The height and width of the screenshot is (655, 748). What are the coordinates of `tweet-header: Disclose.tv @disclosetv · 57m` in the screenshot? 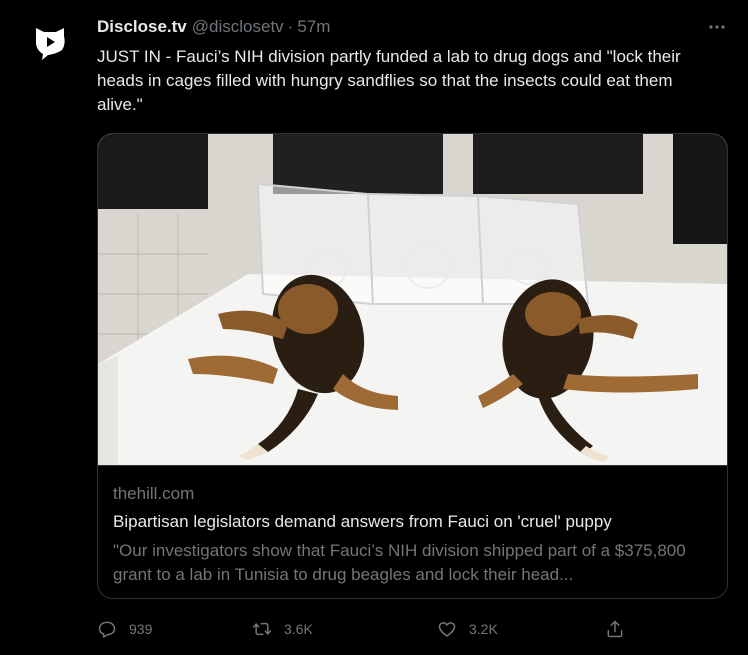 It's located at (213, 27).